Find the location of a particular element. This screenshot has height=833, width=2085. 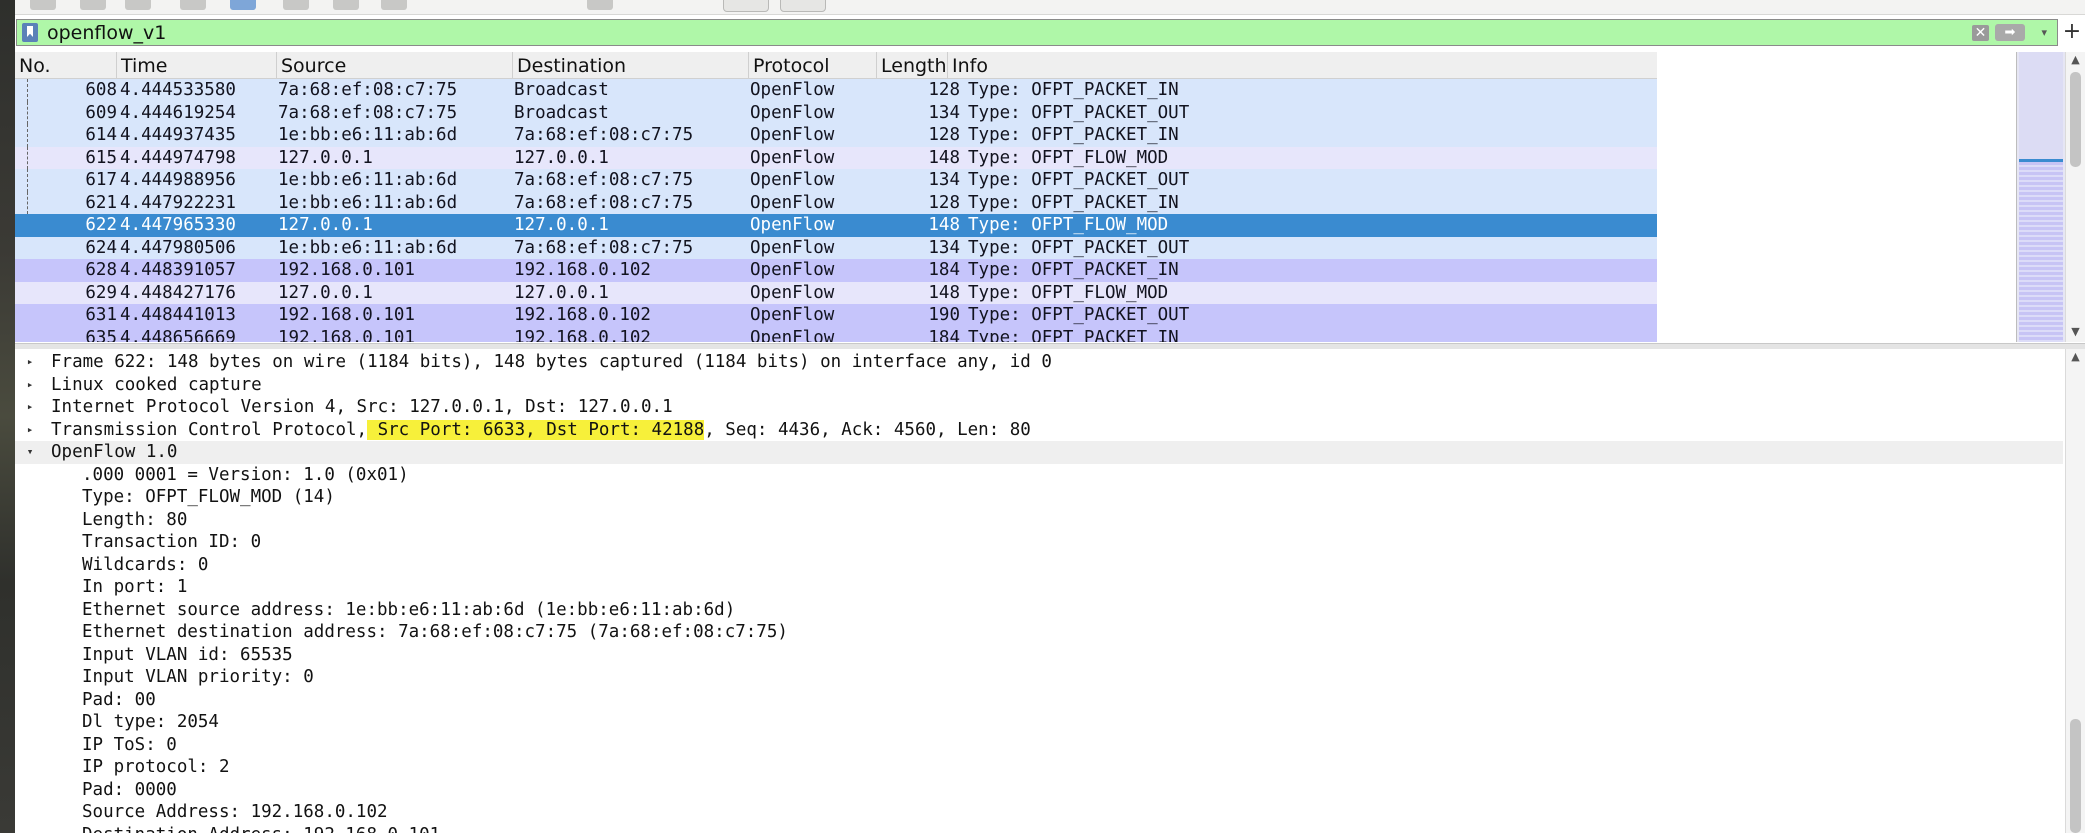

protocol-field: Input VLAN priority: 0 is located at coordinates (1039, 677).